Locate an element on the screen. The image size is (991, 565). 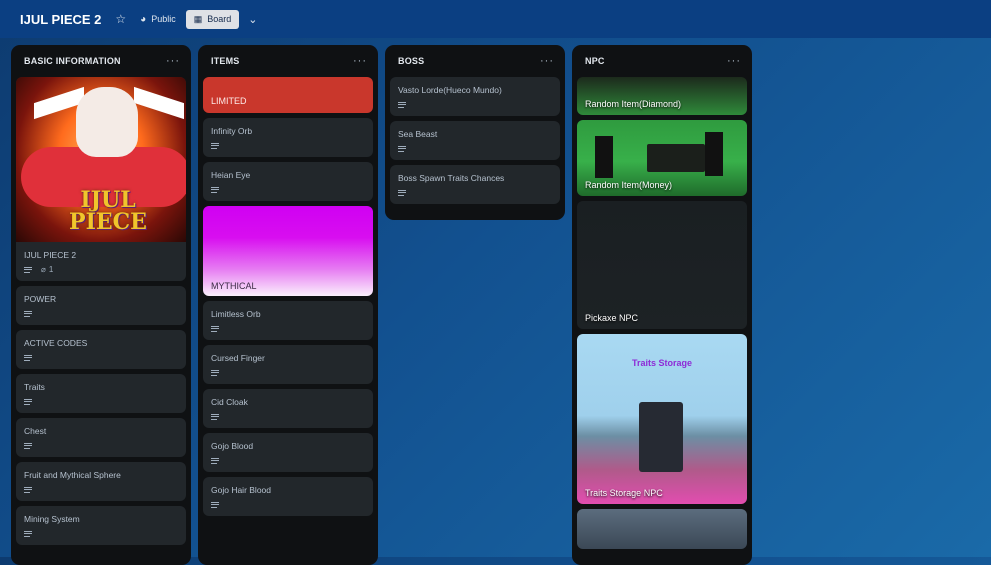
card-cover-image: IJUL PIECE is located at coordinates (101, 159).